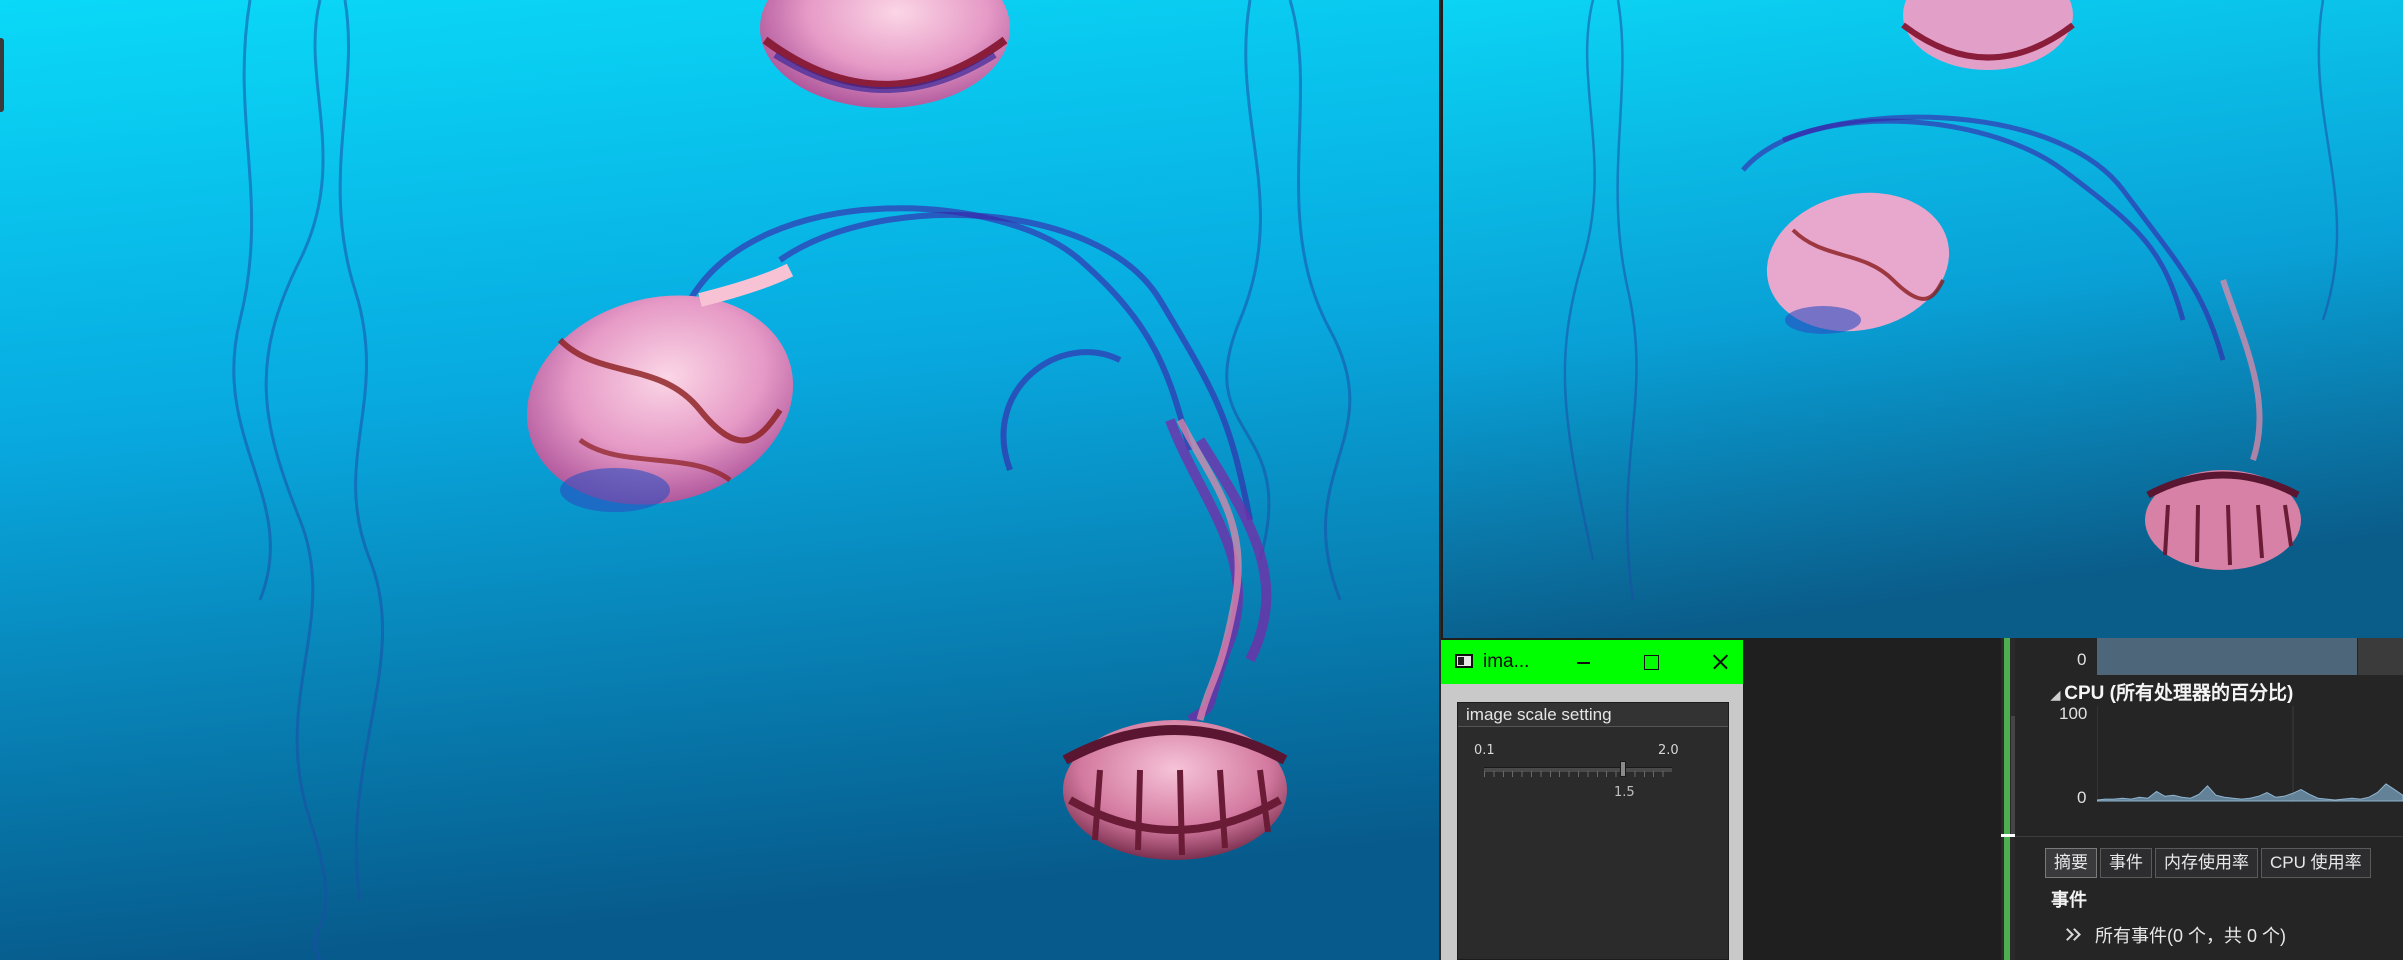  What do you see at coordinates (1593, 715) in the screenshot?
I see `panel-title: image scale setting` at bounding box center [1593, 715].